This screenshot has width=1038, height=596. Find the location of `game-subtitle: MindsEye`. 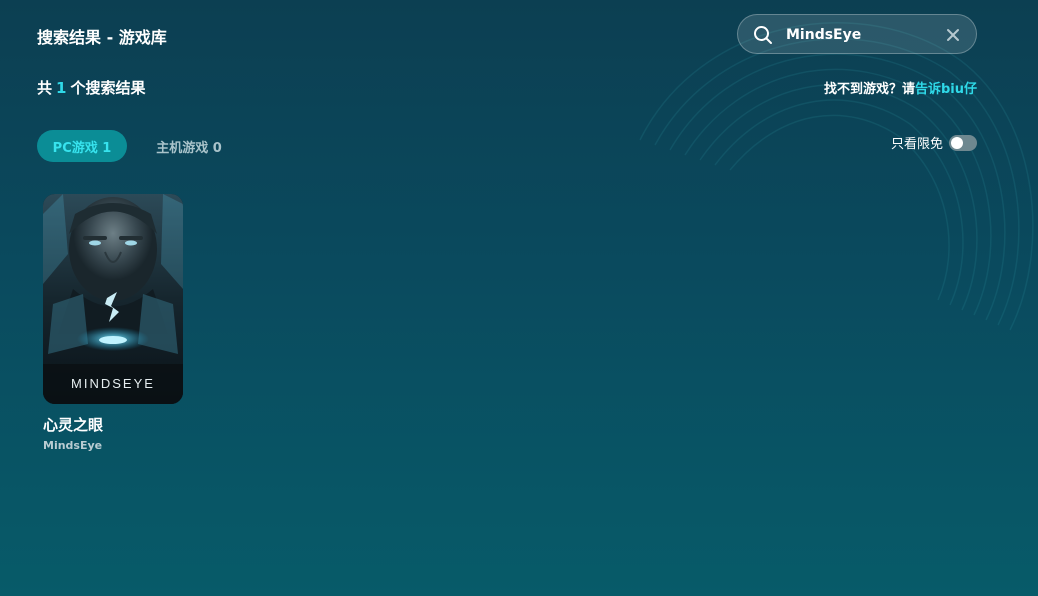

game-subtitle: MindsEye is located at coordinates (73, 445).